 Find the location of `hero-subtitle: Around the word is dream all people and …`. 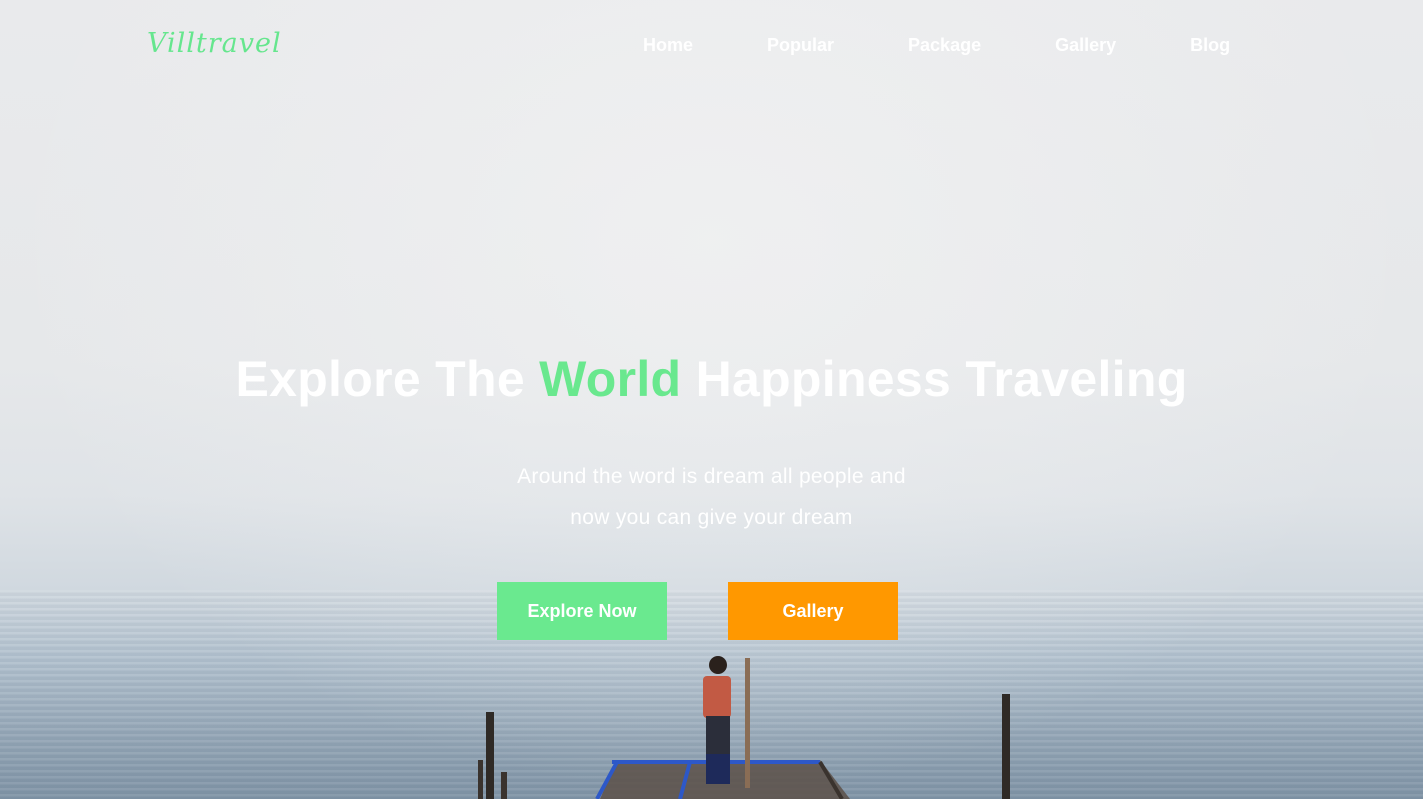

hero-subtitle: Around the word is dream all people and … is located at coordinates (711, 497).